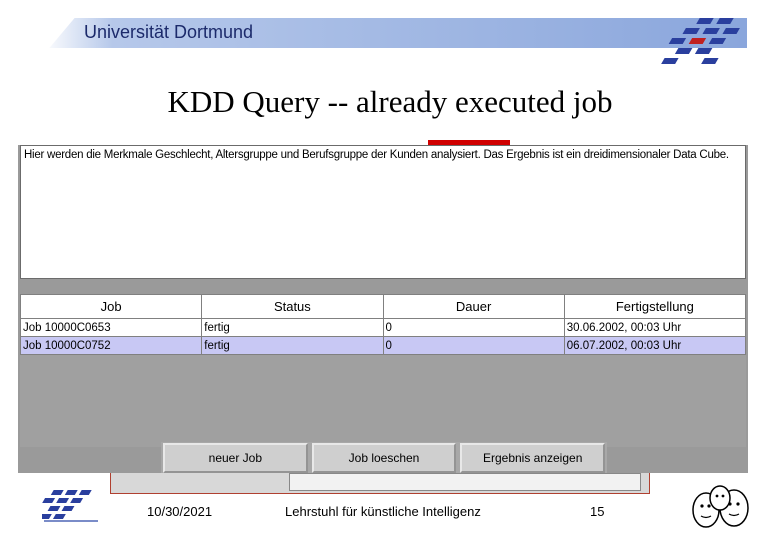  Describe the element at coordinates (655, 306) in the screenshot. I see `column-header-completion: Fertigstellung` at that location.